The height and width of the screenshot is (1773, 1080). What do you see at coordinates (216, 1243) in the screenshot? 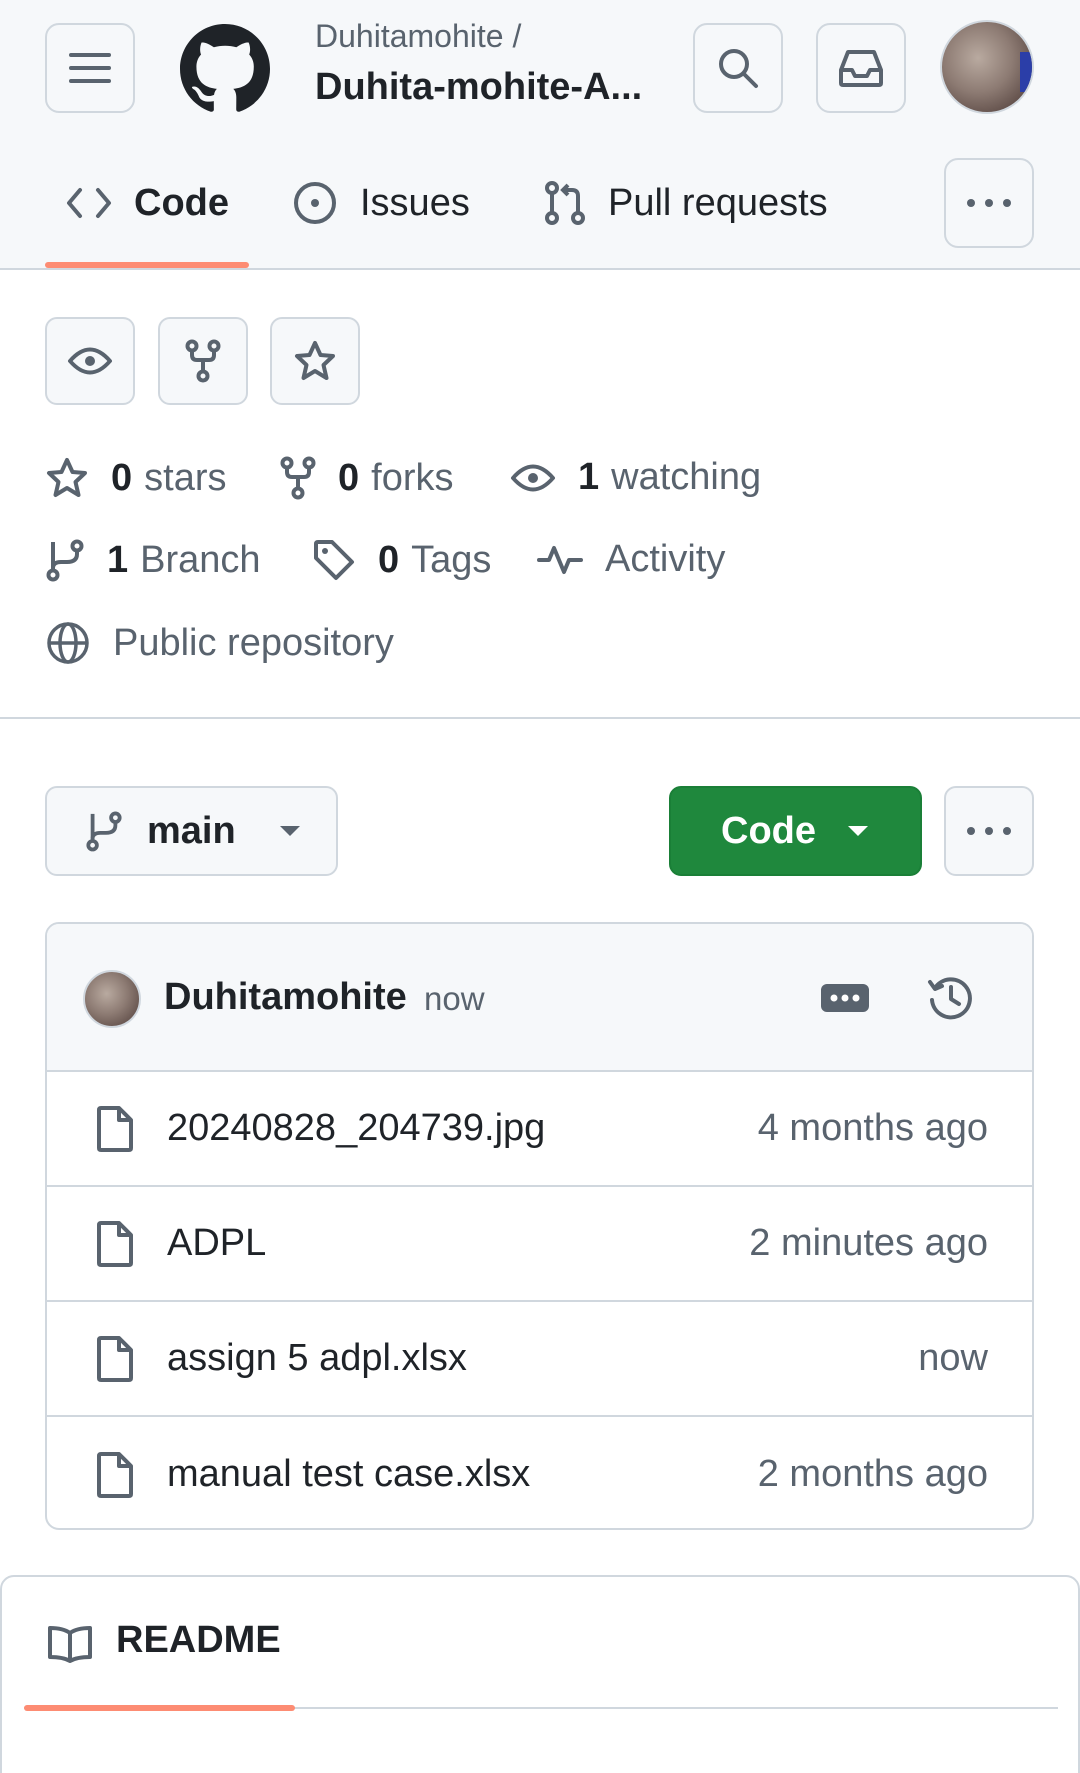
I see `file-name: ADPL` at bounding box center [216, 1243].